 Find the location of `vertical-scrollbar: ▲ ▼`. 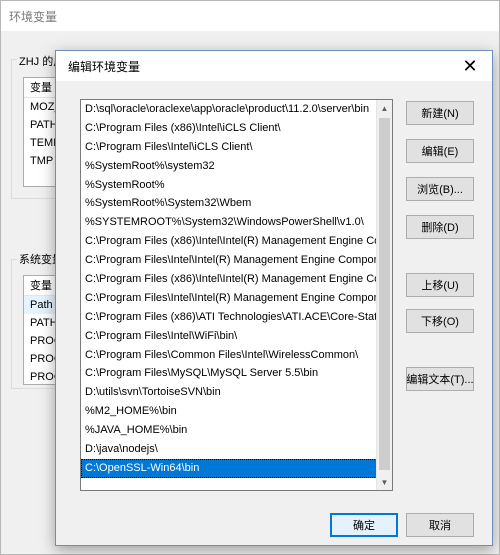

vertical-scrollbar: ▲ ▼ is located at coordinates (384, 295).